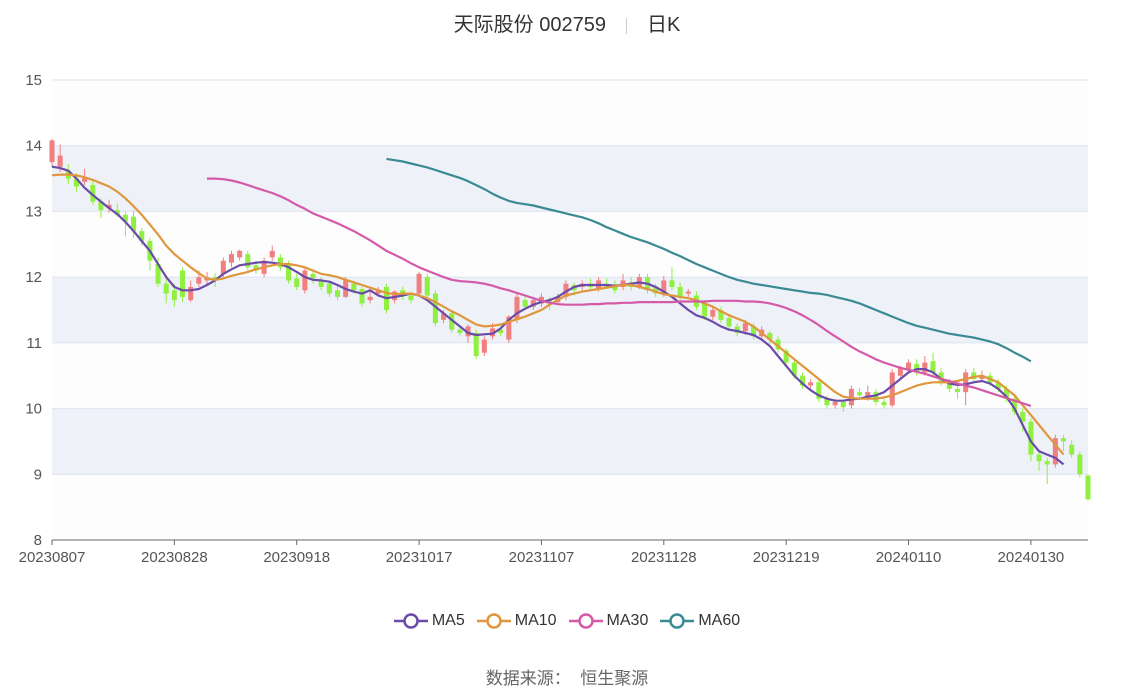  I want to click on legend-item-ma5: MA5, so click(429, 621).